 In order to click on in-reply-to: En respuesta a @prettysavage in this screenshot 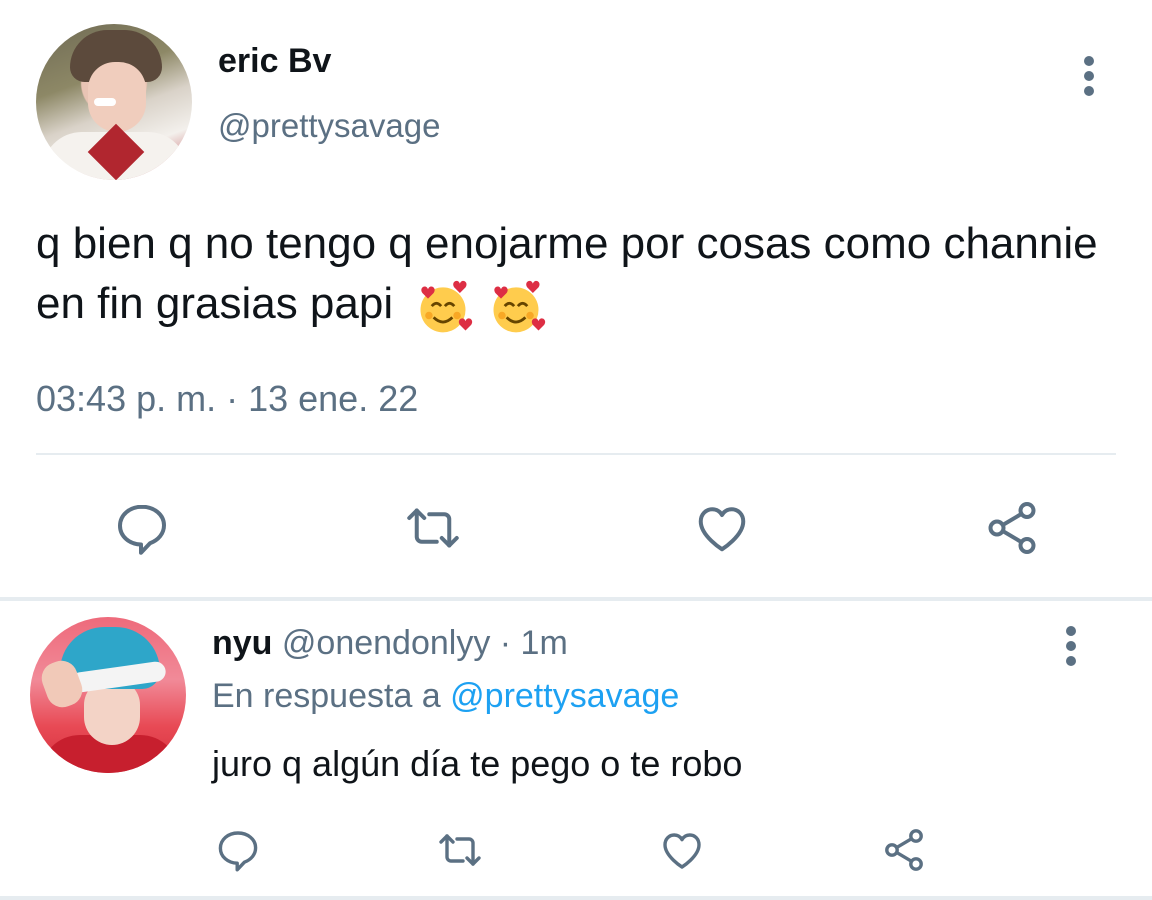, I will do `click(445, 696)`.